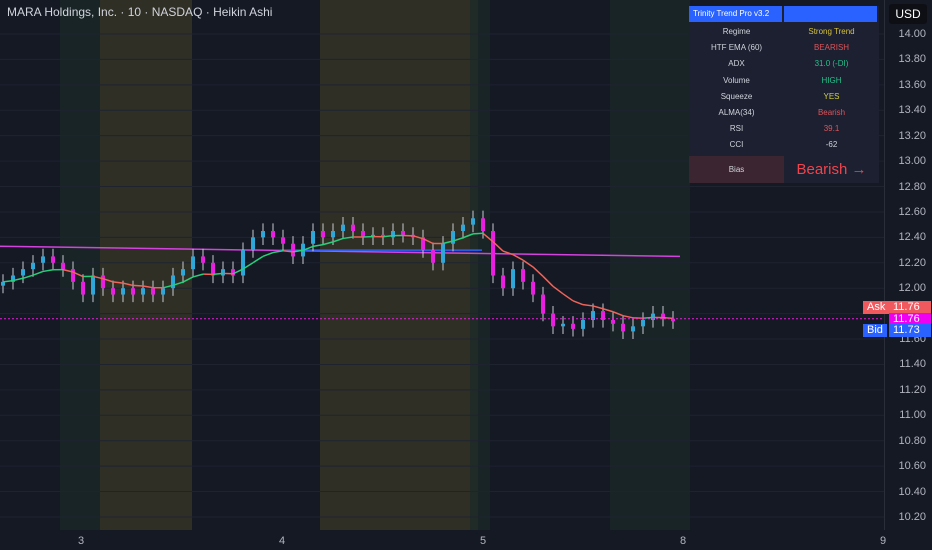 This screenshot has width=932, height=550. What do you see at coordinates (784, 145) in the screenshot?
I see `table-row: CCI -62` at bounding box center [784, 145].